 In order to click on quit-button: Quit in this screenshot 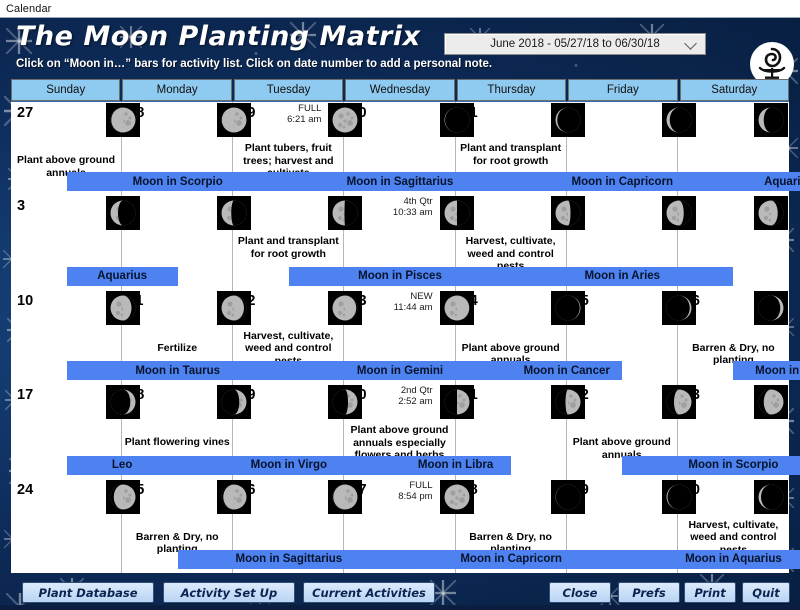, I will do `click(766, 592)`.